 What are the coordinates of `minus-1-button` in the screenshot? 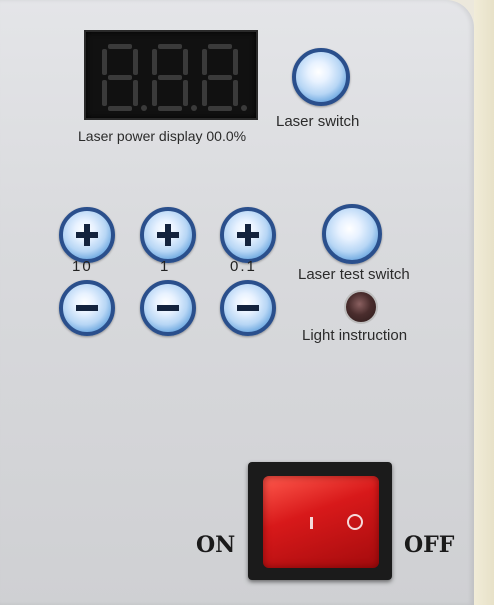 It's located at (168, 308).